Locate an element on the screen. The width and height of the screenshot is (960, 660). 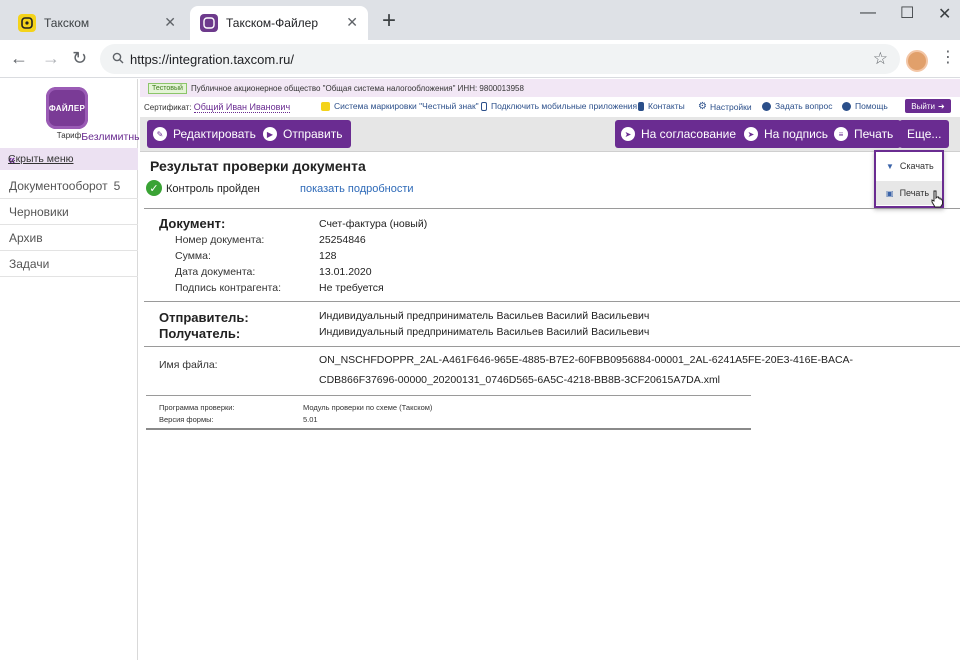
ask-question-link: Задать вопрос is located at coordinates (797, 106).